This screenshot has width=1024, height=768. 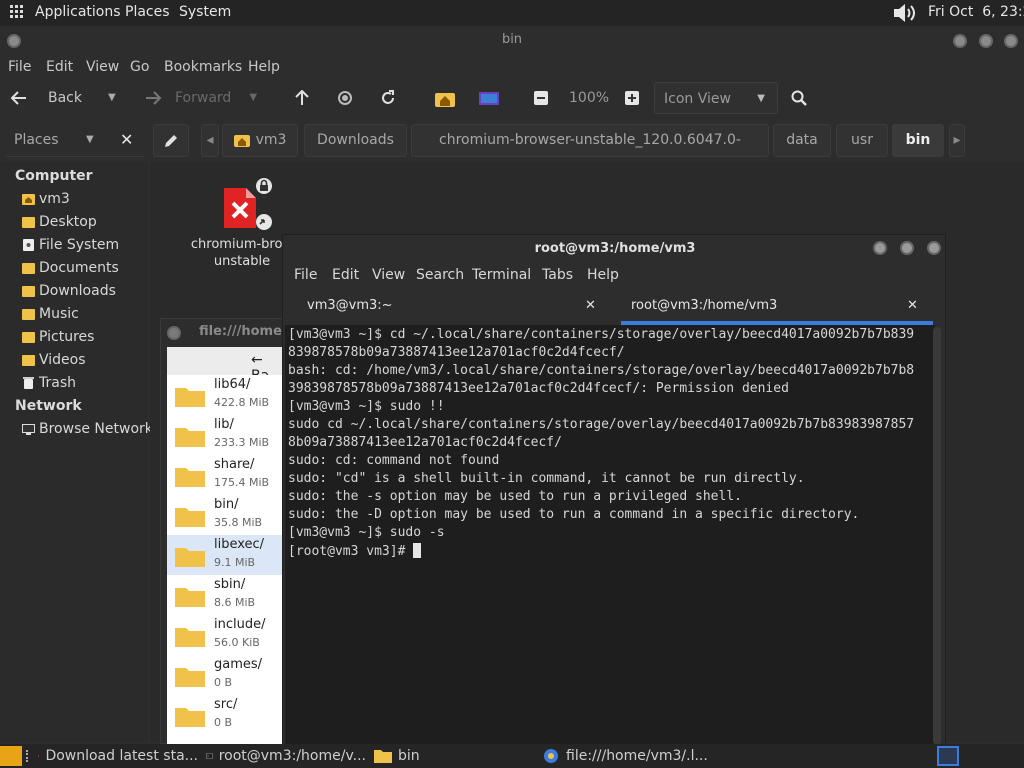 I want to click on home-icon, so click(x=445, y=99).